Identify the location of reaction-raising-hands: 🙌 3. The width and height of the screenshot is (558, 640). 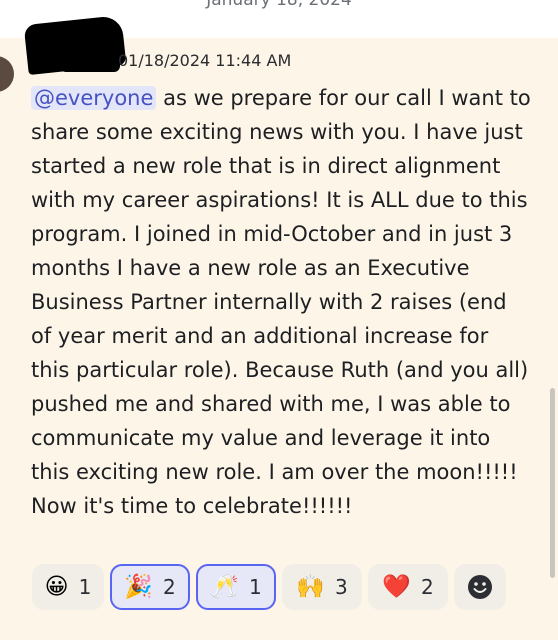
(322, 587).